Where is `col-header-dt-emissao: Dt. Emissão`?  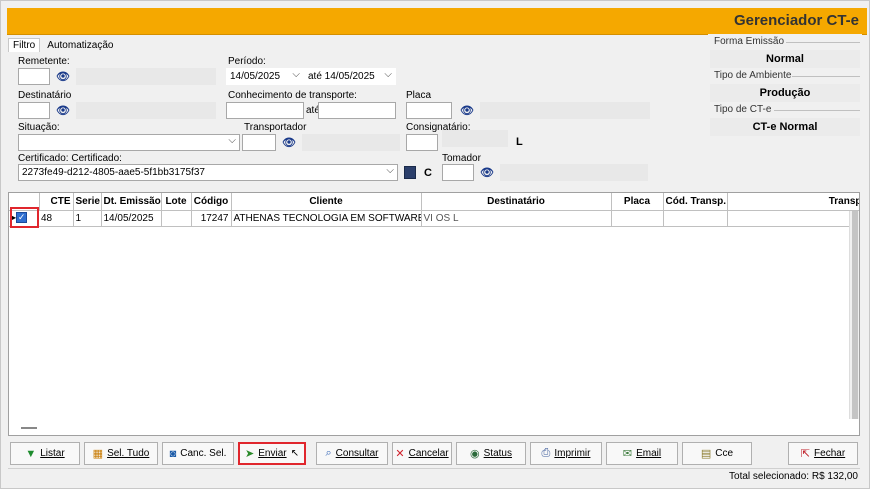
col-header-dt-emissao: Dt. Emissão is located at coordinates (131, 202).